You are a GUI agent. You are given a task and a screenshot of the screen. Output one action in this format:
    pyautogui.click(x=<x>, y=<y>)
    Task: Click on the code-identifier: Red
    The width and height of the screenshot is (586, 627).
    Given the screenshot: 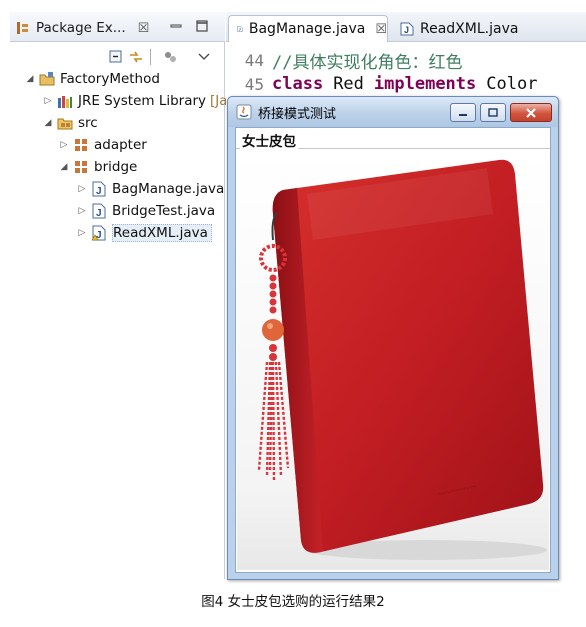 What is the action you would take?
    pyautogui.click(x=348, y=84)
    